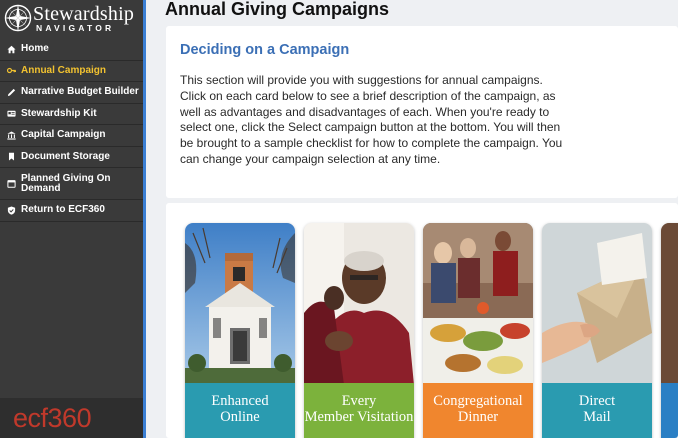 The width and height of the screenshot is (678, 438). What do you see at coordinates (11, 71) in the screenshot?
I see `key-icon` at bounding box center [11, 71].